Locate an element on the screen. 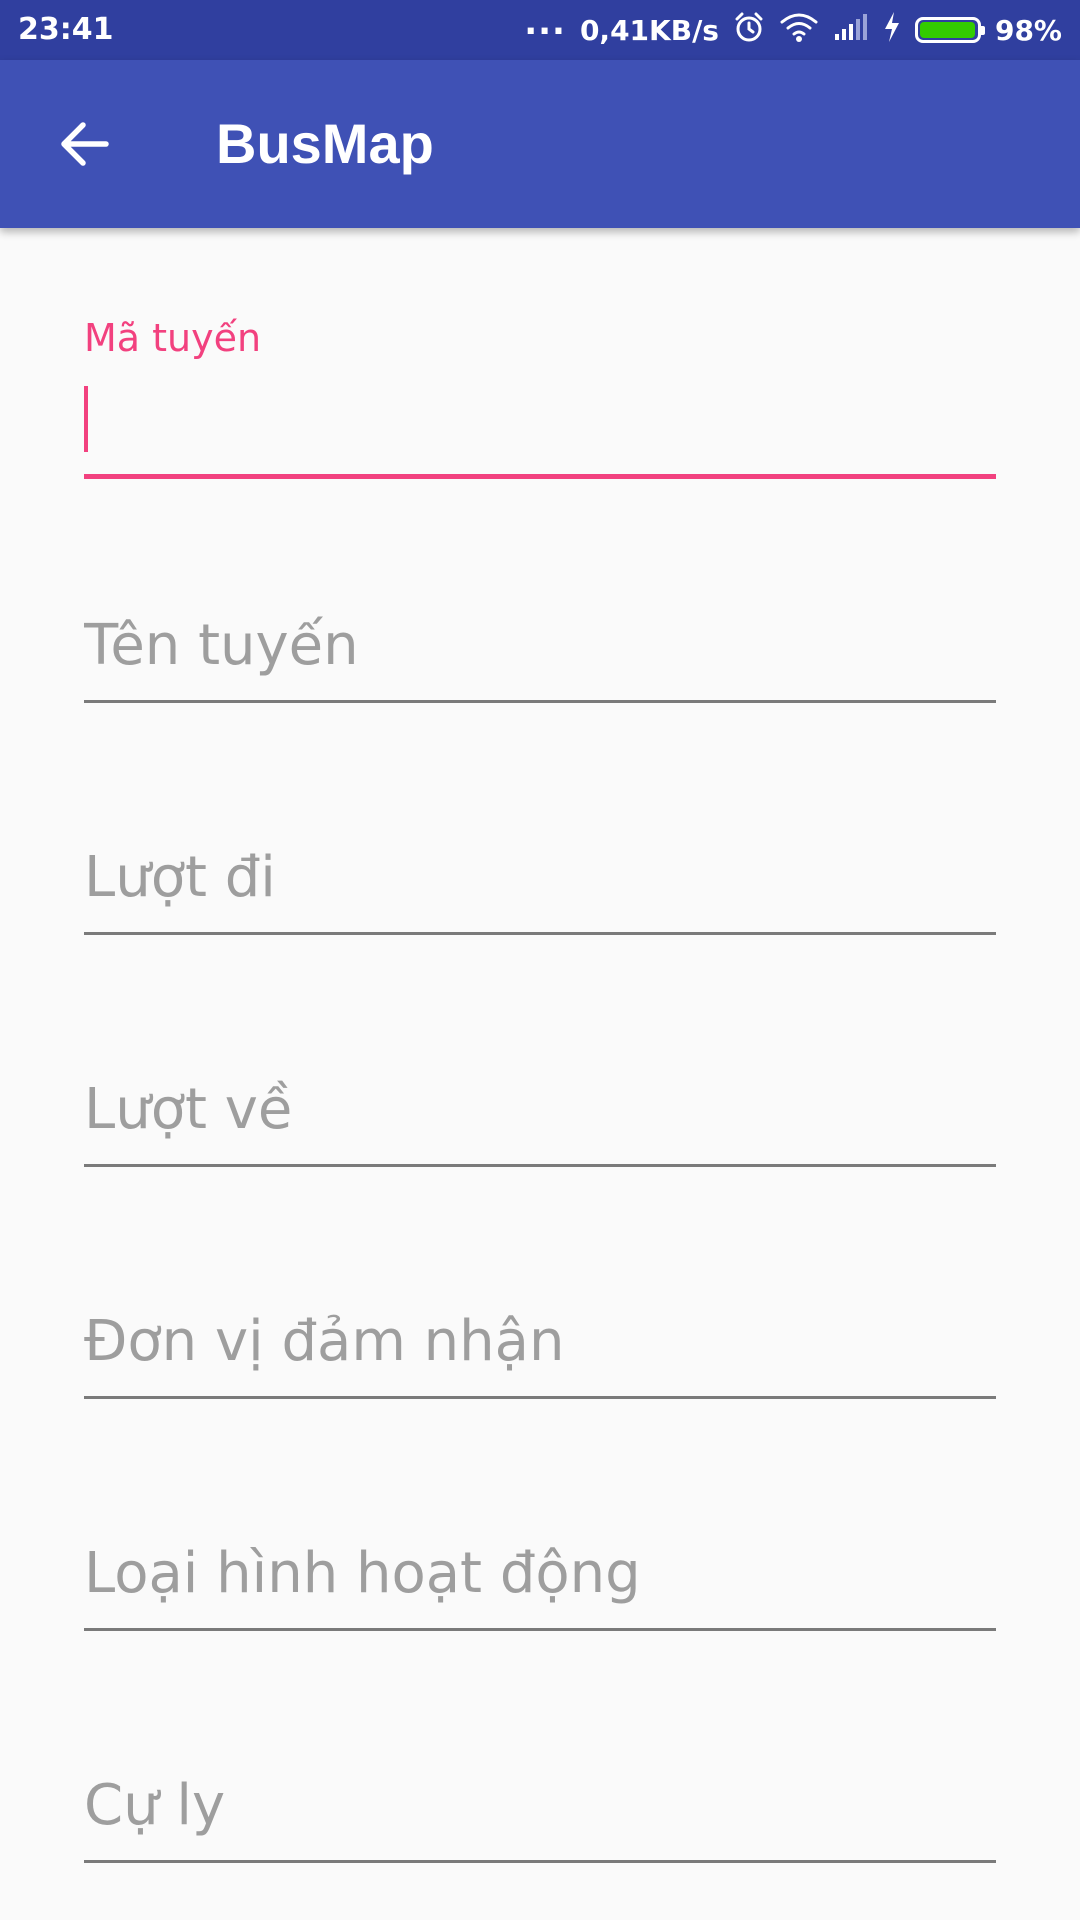  operator-underline is located at coordinates (540, 1397).